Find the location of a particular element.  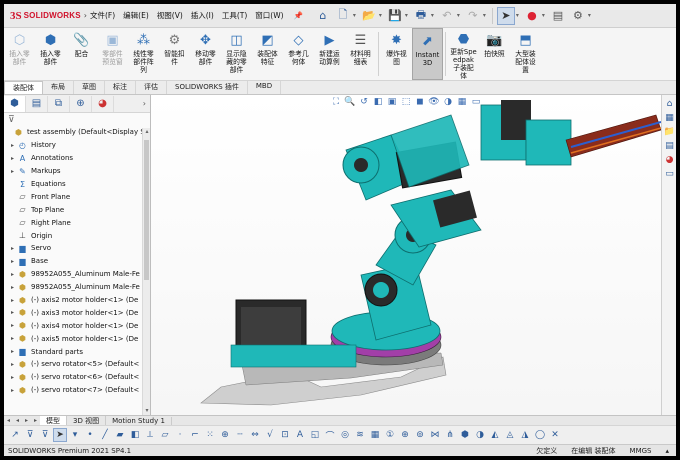

ribbon-button-10: ▶ 新建运动算例 is located at coordinates (329, 54).